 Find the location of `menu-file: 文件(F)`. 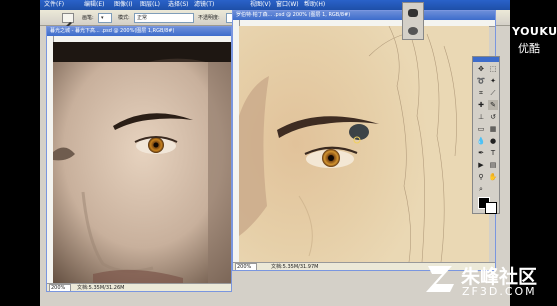

menu-file: 文件(F) is located at coordinates (54, 5).